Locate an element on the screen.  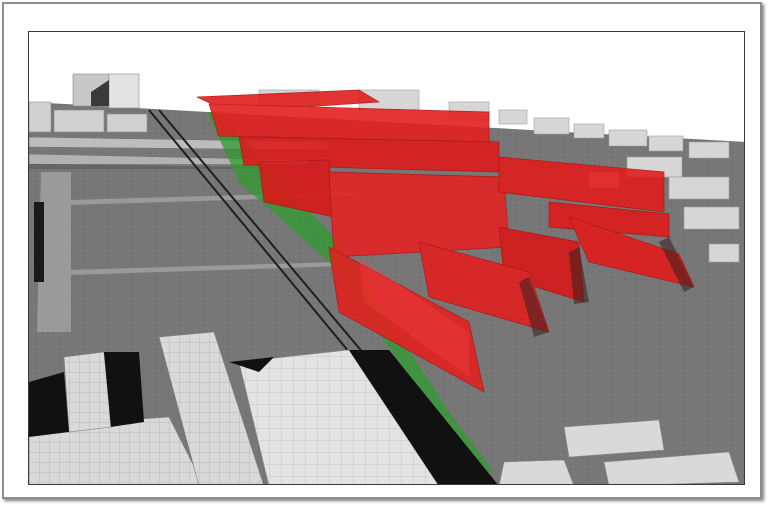
left-road-shadow is located at coordinates (39, 242).